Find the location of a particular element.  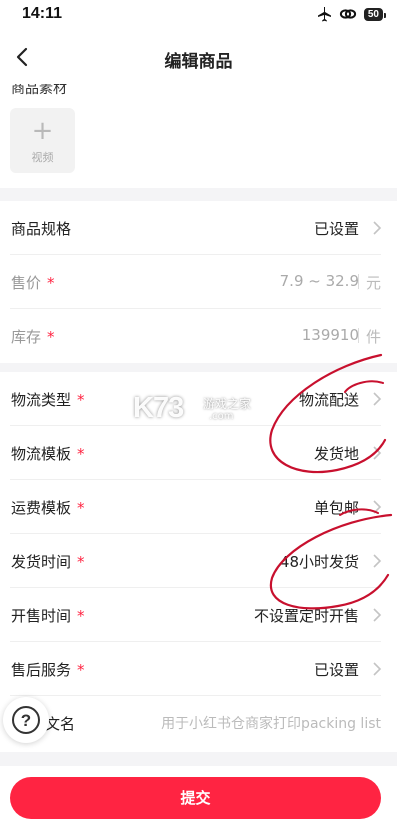

spec-row: 商品规格 已设置 is located at coordinates (198, 228).